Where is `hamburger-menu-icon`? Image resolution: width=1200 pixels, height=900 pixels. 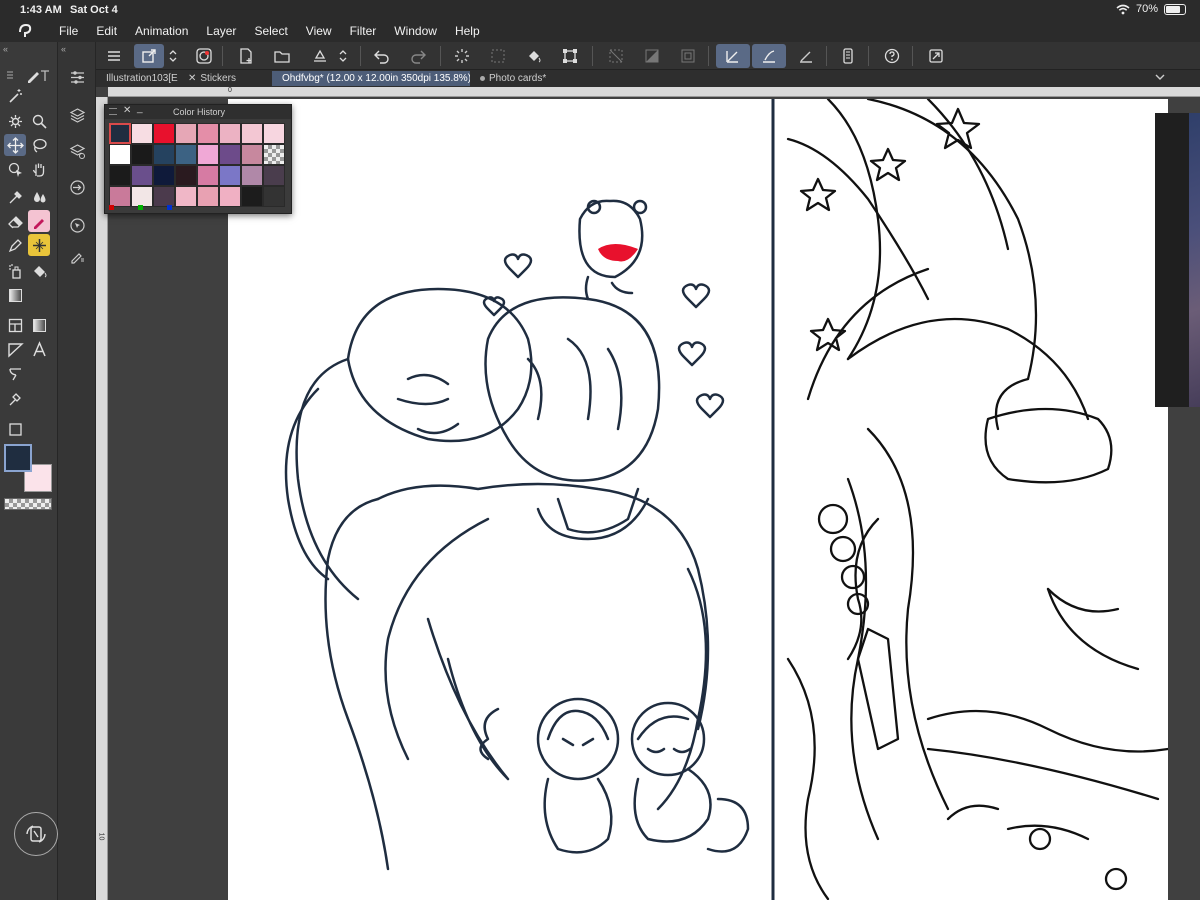 hamburger-menu-icon is located at coordinates (114, 56).